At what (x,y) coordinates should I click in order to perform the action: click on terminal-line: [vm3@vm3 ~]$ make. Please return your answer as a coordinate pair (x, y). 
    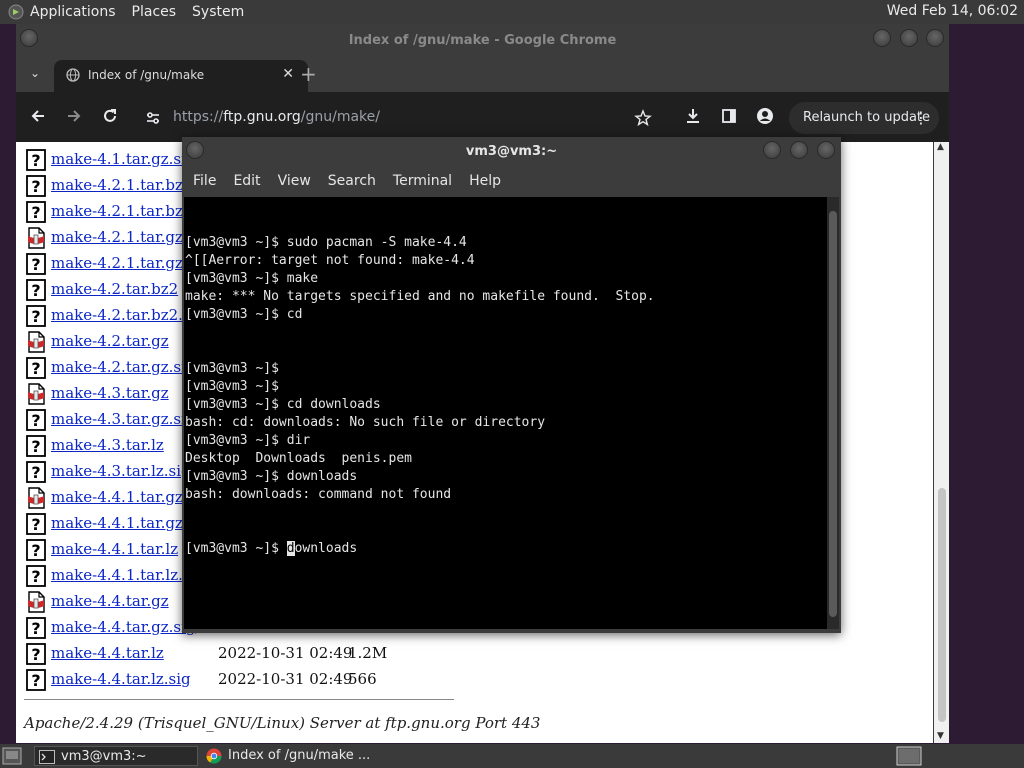
    Looking at the image, I should click on (252, 278).